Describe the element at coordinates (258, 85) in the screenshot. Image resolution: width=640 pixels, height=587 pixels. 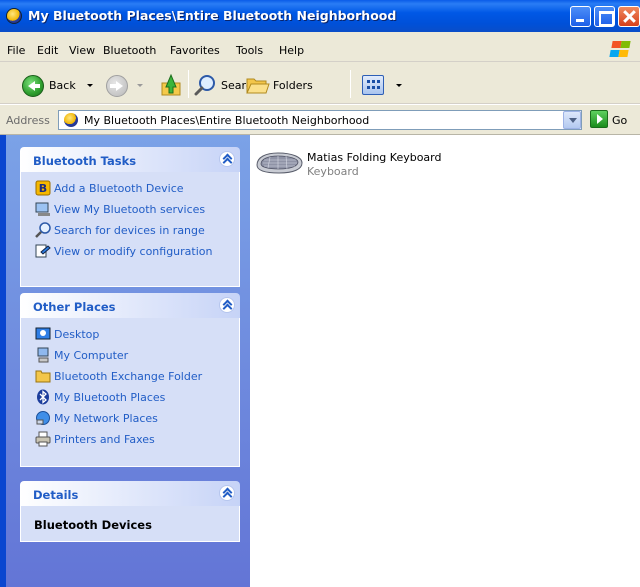
I see `folders-icon` at that location.